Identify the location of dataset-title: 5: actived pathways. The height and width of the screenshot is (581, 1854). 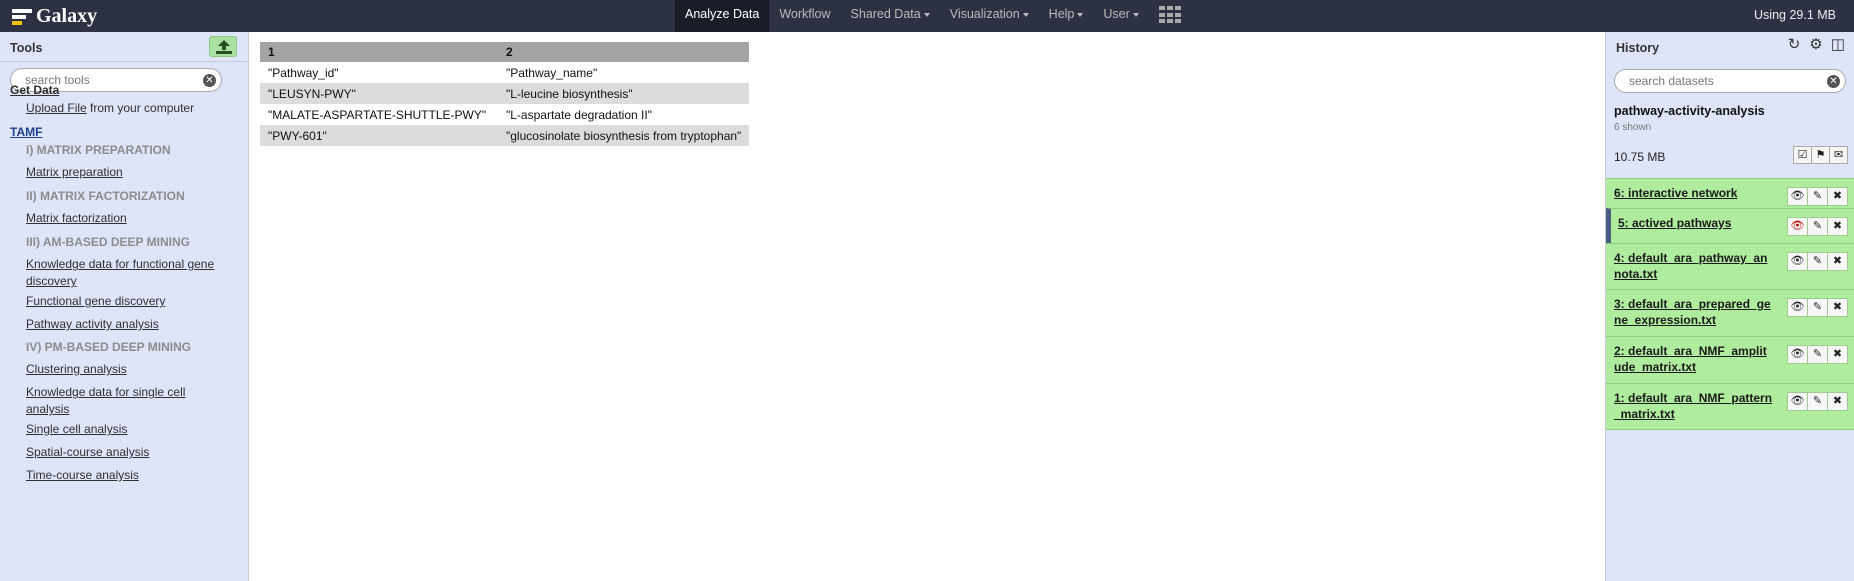
(1698, 223).